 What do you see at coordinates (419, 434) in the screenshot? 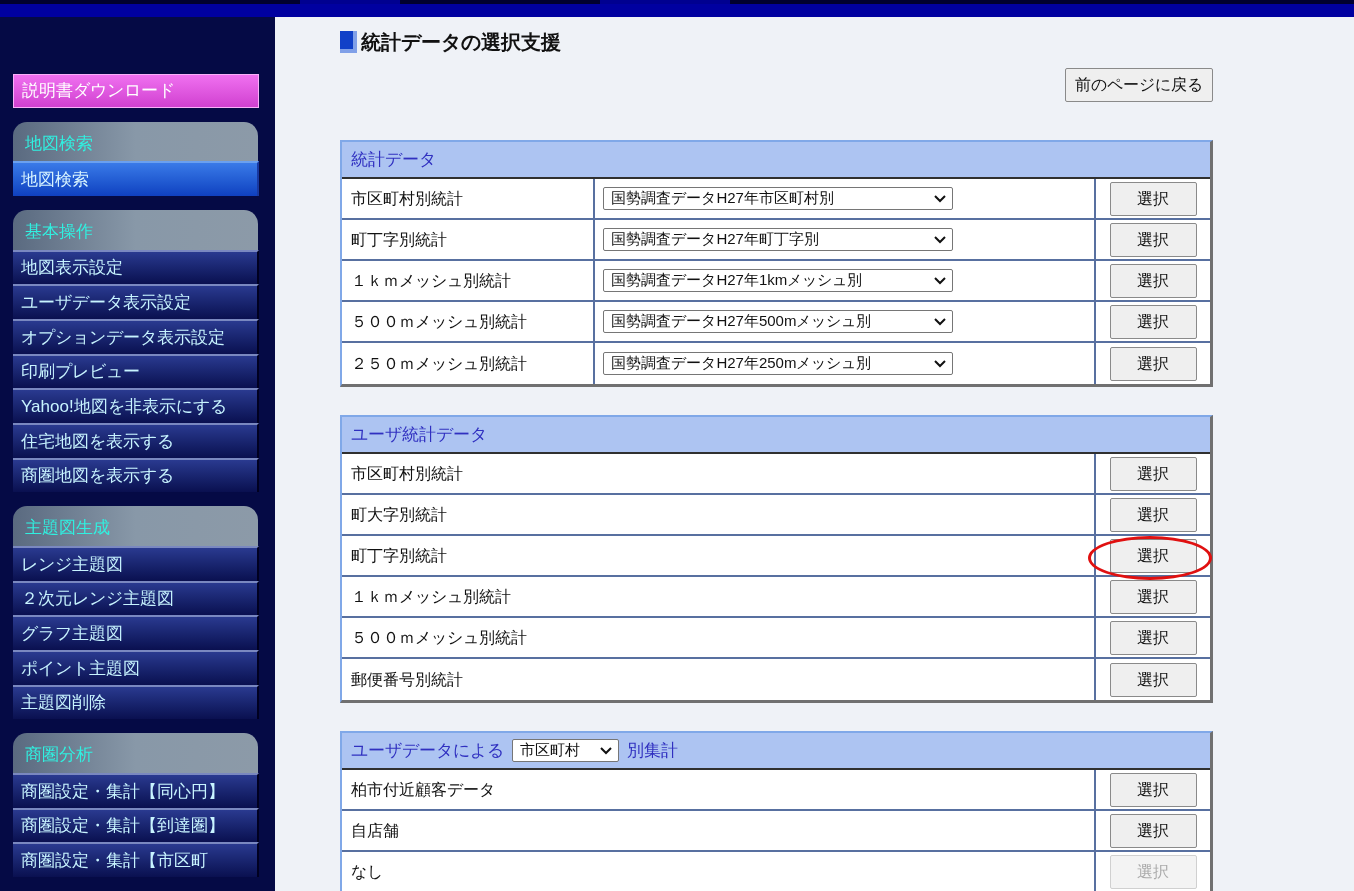
I see `table-title: ユーザ統計データ` at bounding box center [419, 434].